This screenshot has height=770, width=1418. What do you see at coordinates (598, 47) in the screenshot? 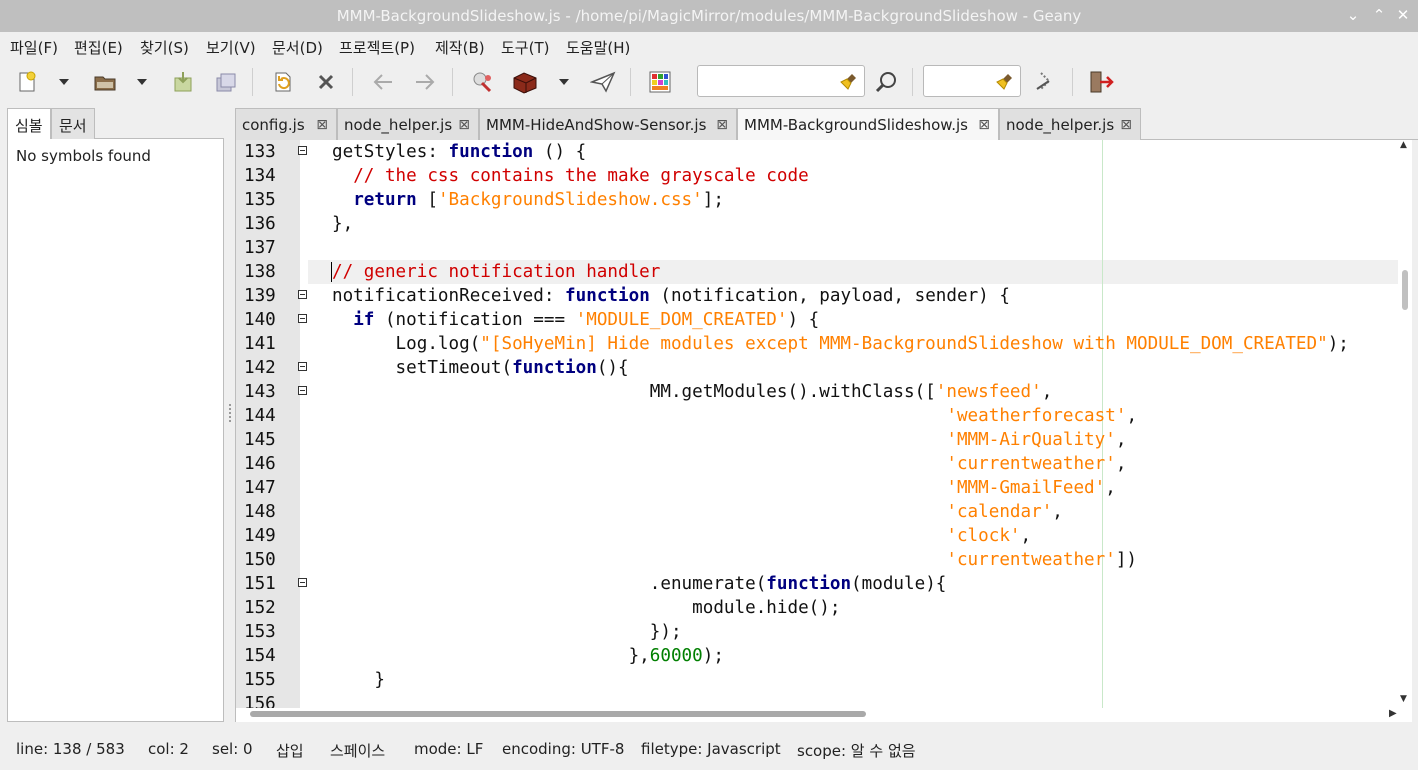
I see `menu-help: 도움말(H)` at bounding box center [598, 47].